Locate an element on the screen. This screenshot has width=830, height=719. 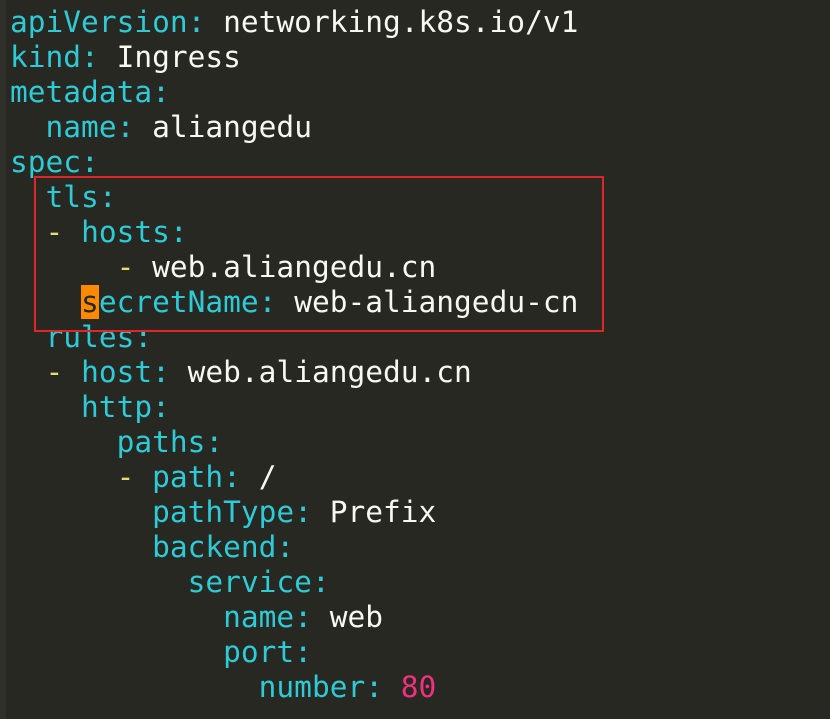
code-line: apiVersion: networking.k8s.io/v1 is located at coordinates (294, 22).